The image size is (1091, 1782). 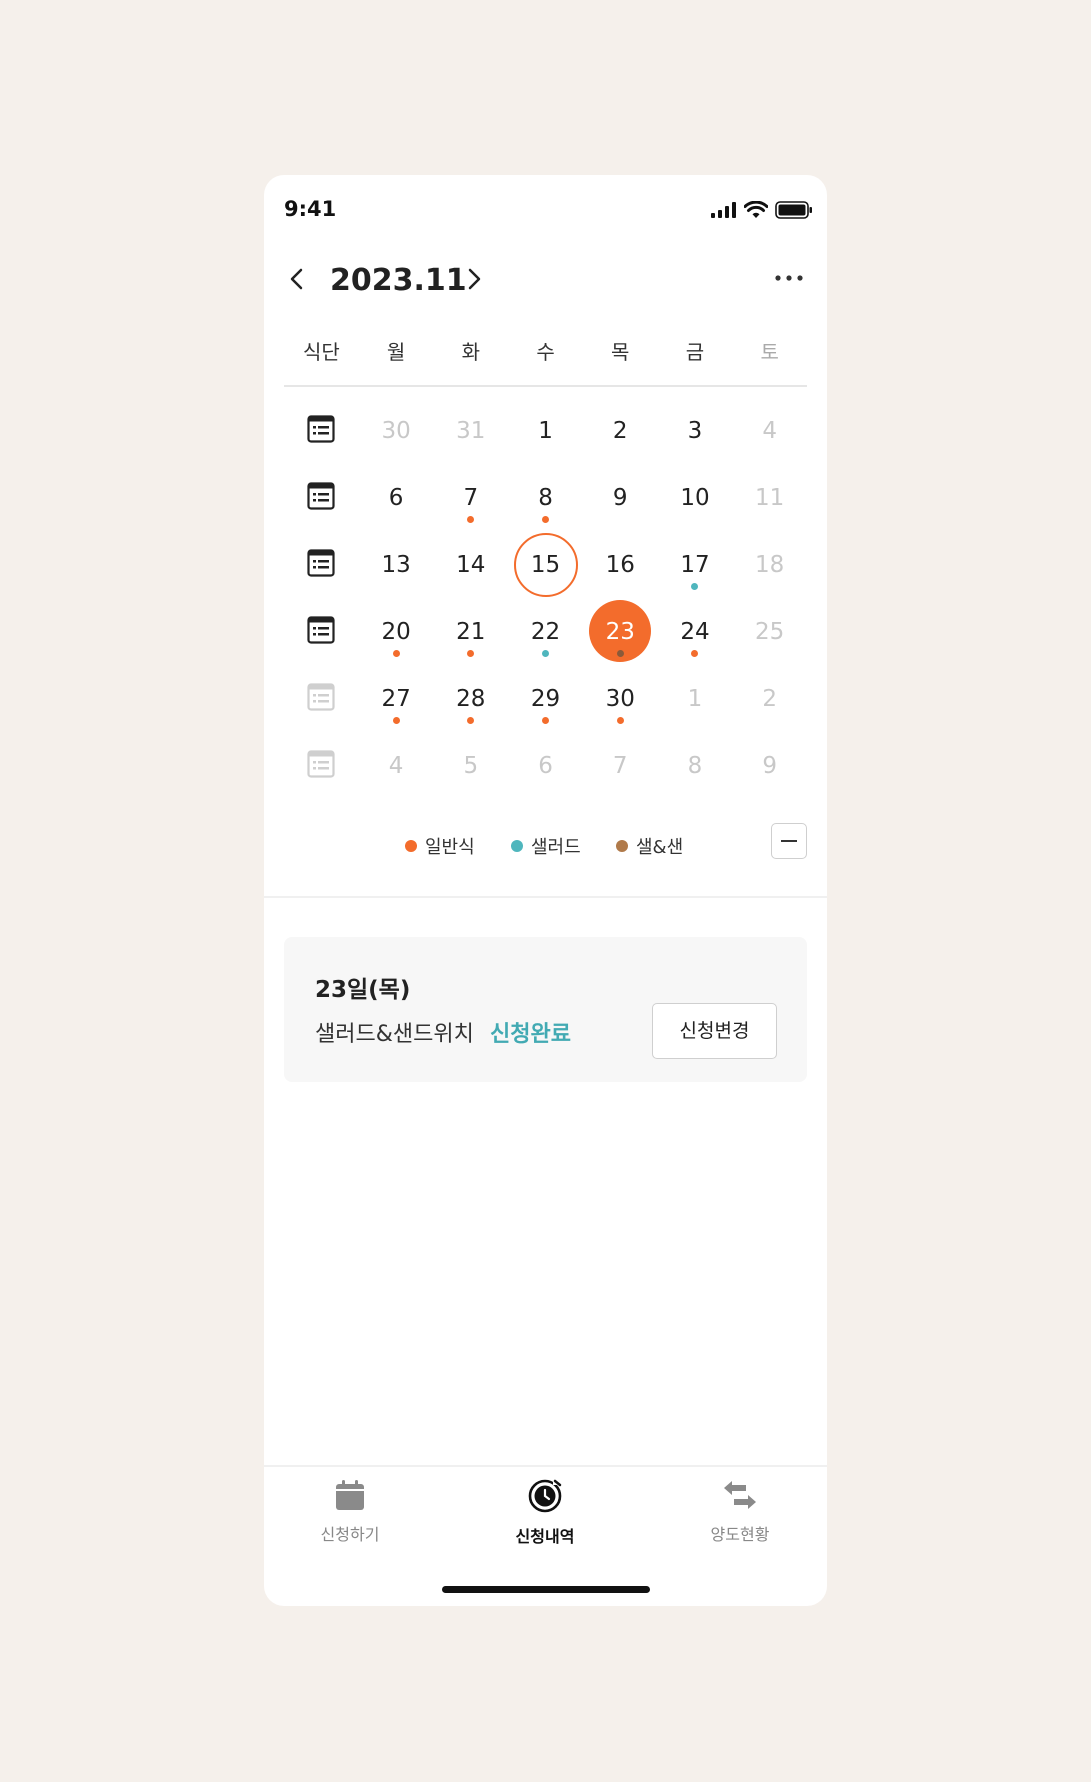 What do you see at coordinates (545, 281) in the screenshot?
I see `calendar-header: 2023.11` at bounding box center [545, 281].